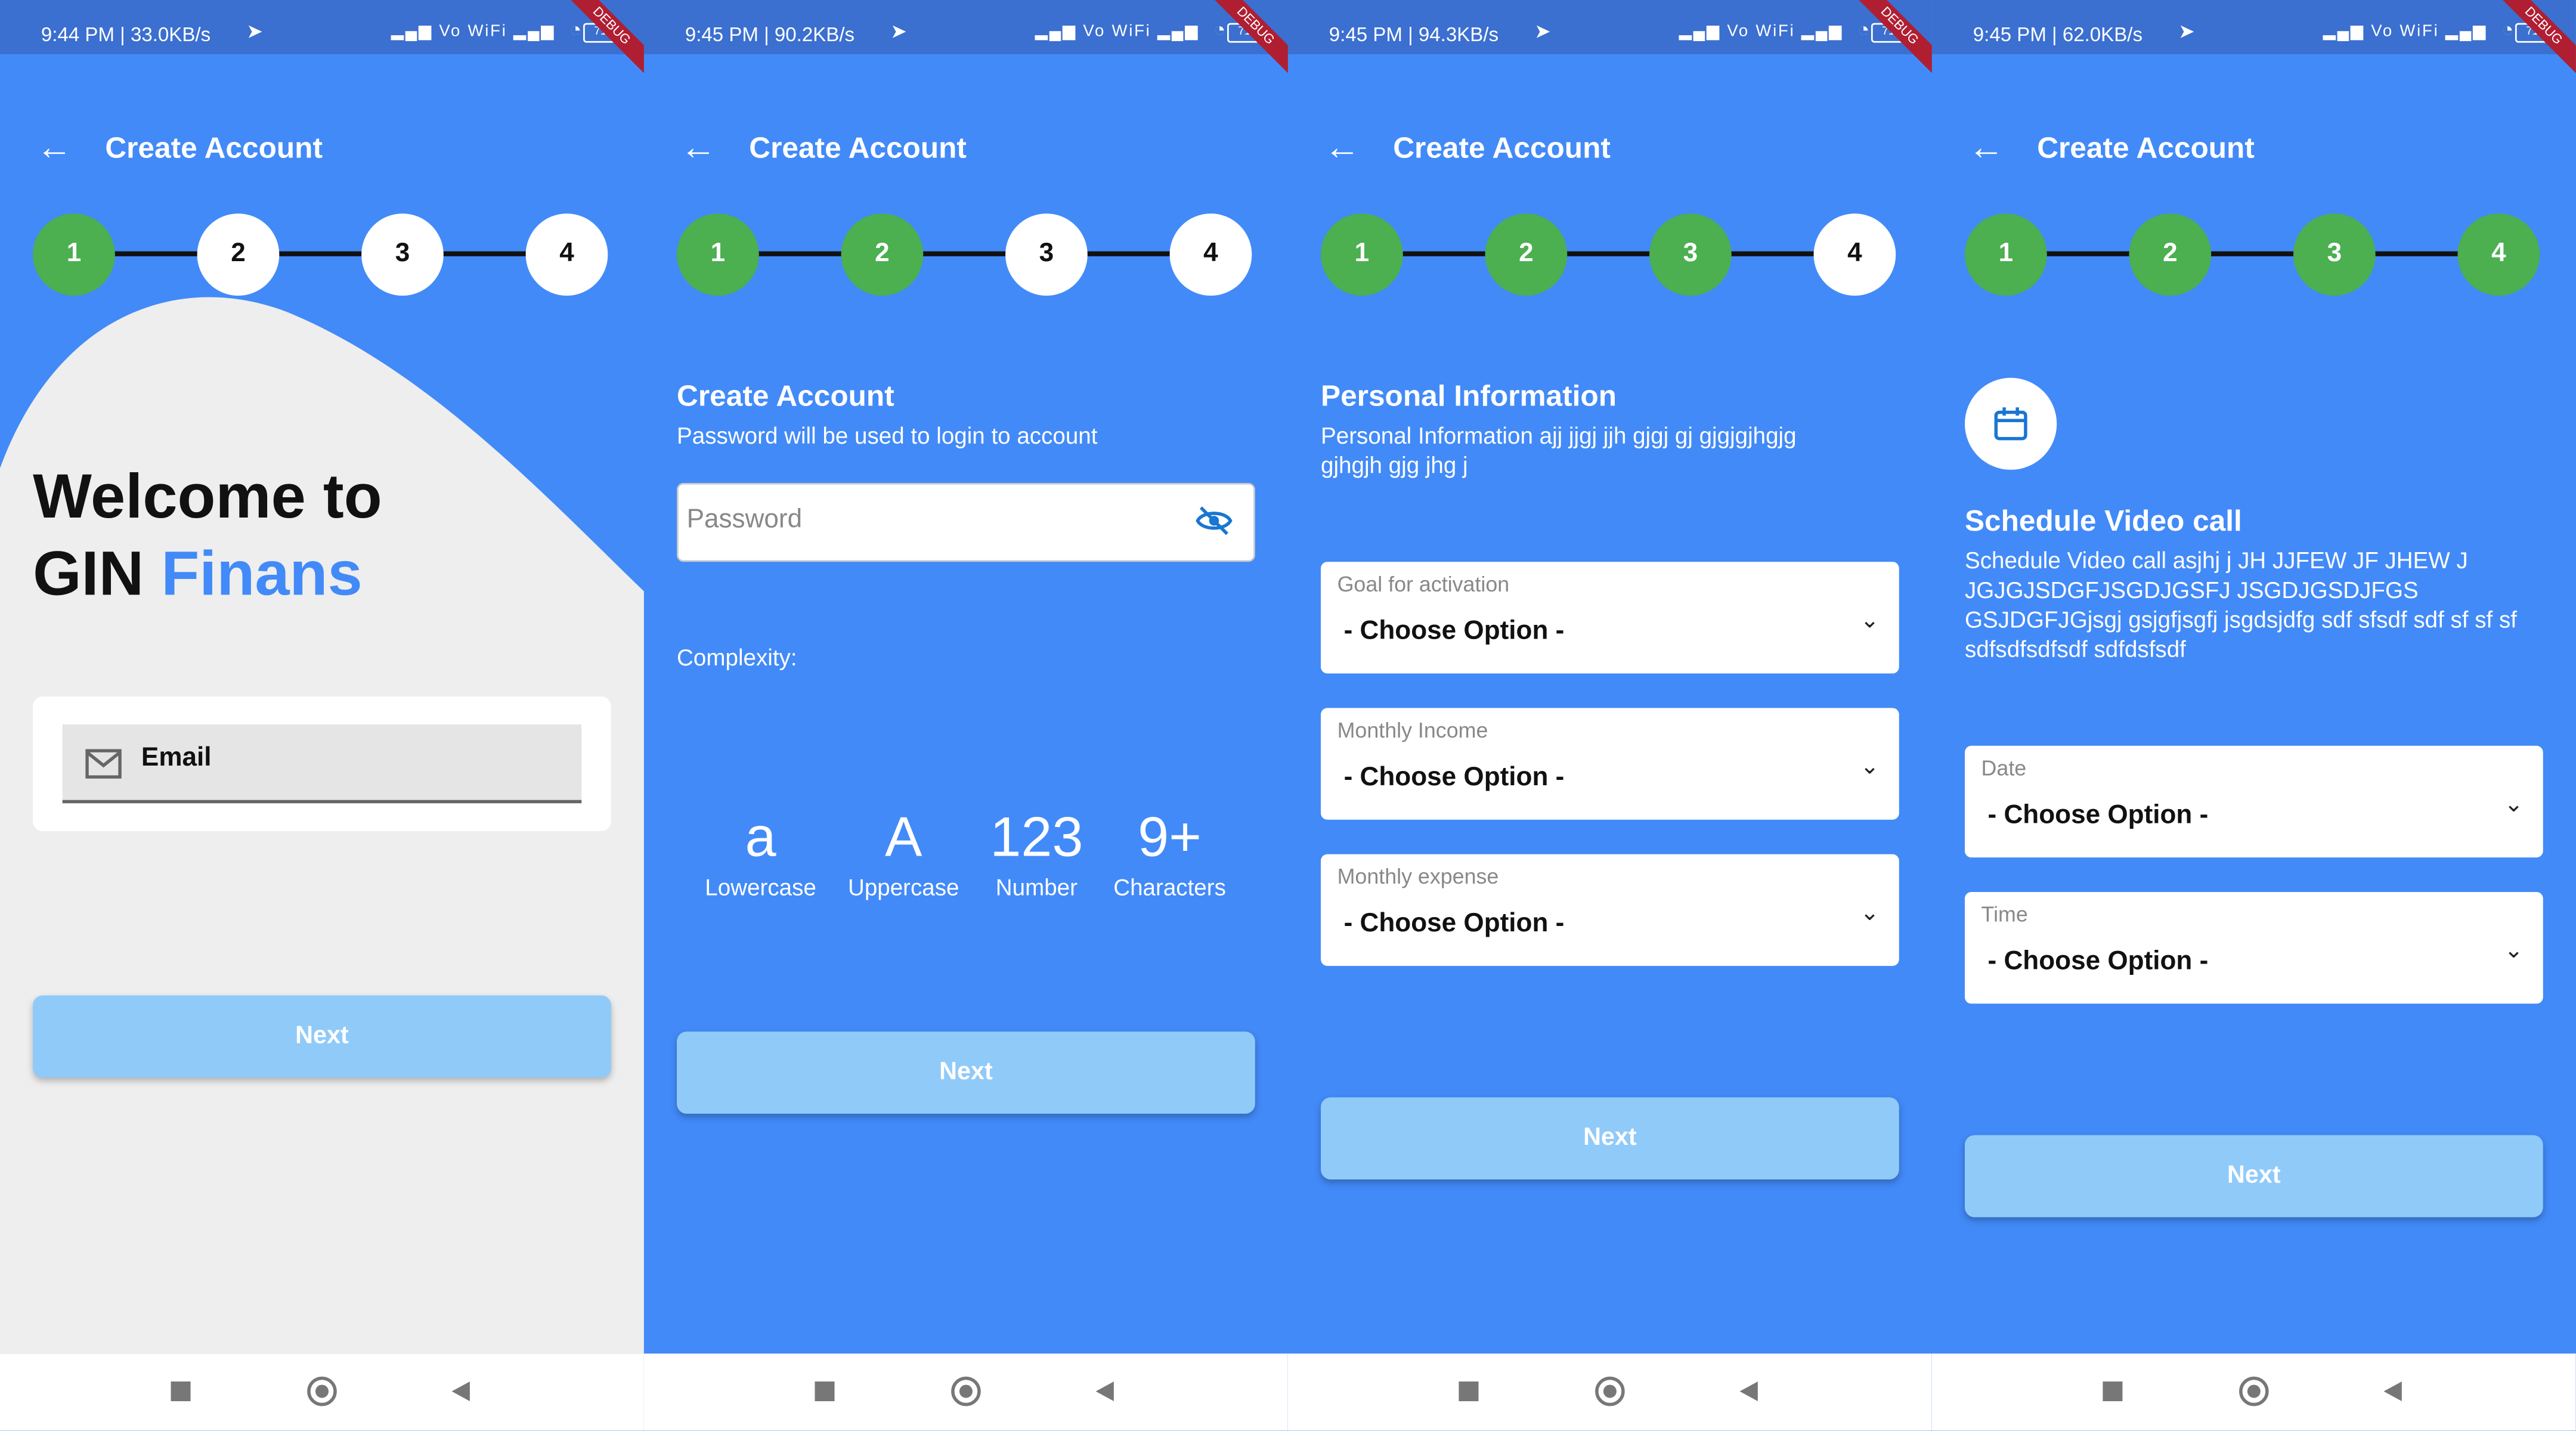 The image size is (2576, 1431). I want to click on time-dropdown: Time - Choose Option - ⌄, so click(2254, 947).